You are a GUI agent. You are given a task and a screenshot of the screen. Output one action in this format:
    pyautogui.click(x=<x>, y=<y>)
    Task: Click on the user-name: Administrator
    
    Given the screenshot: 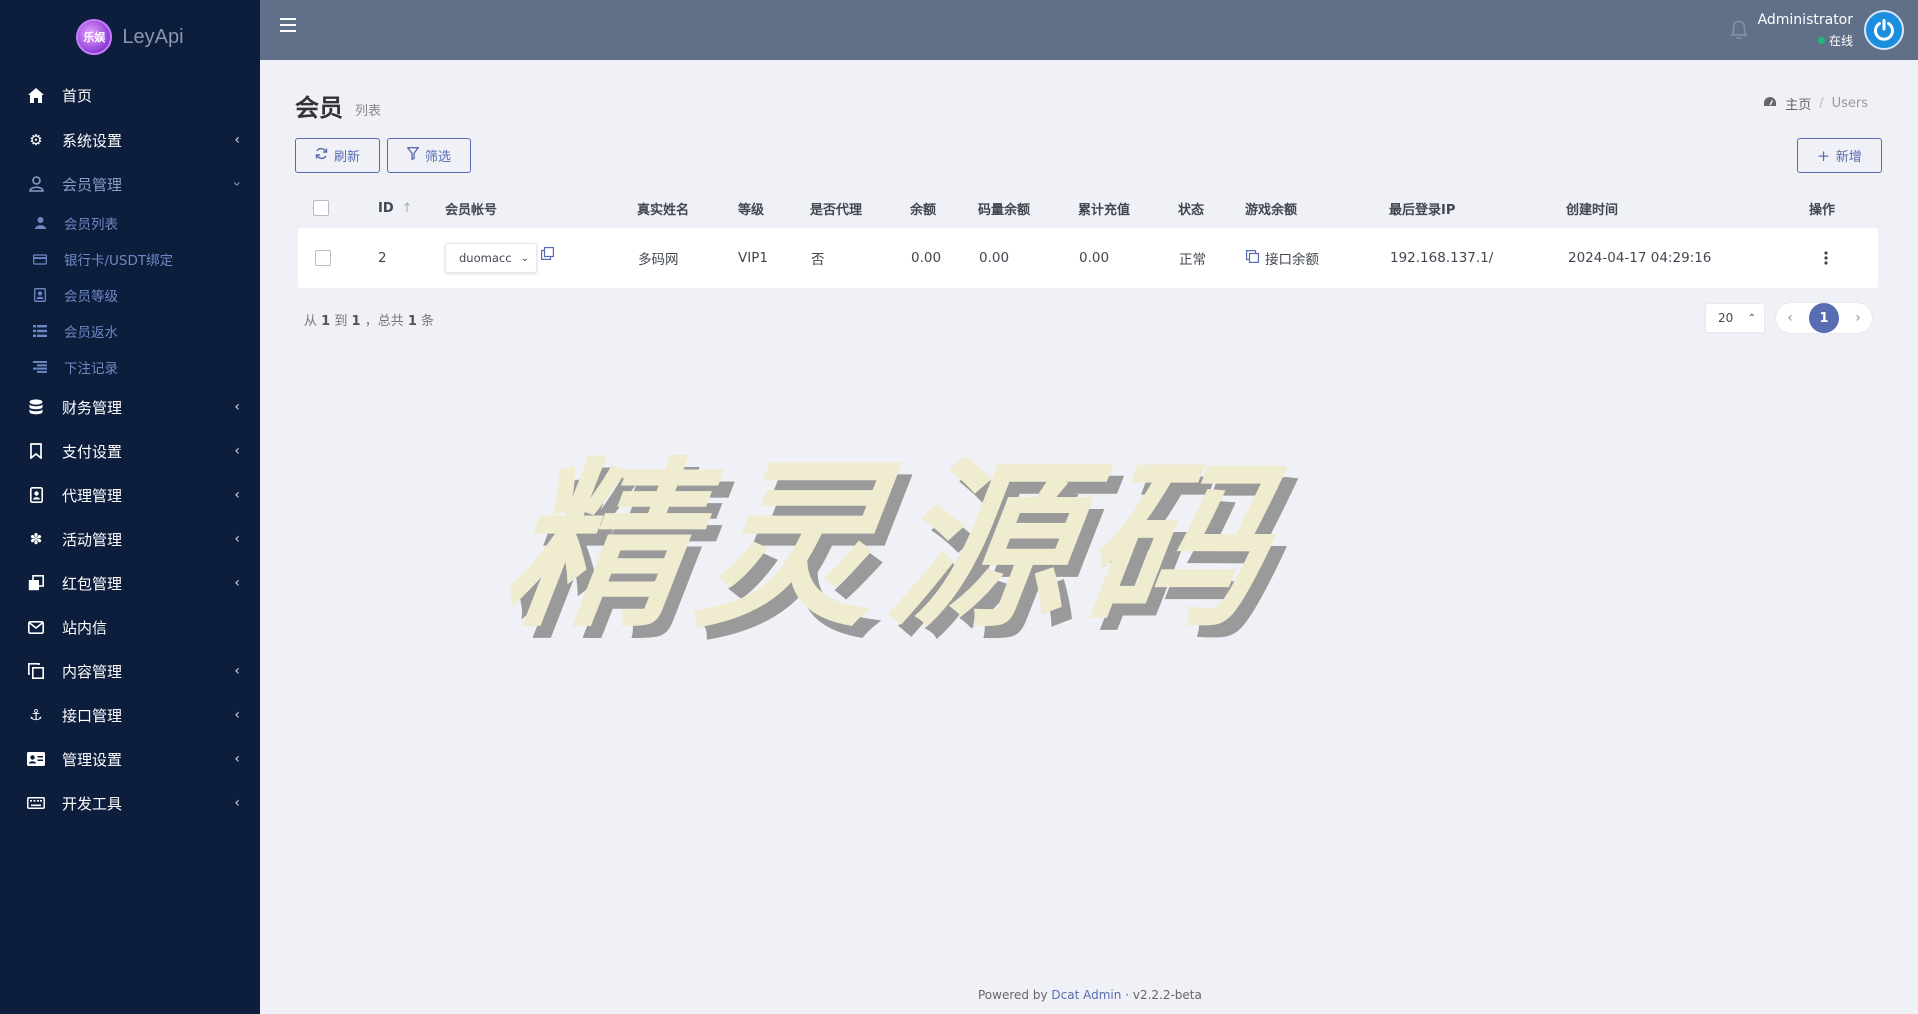 What is the action you would take?
    pyautogui.click(x=1805, y=20)
    